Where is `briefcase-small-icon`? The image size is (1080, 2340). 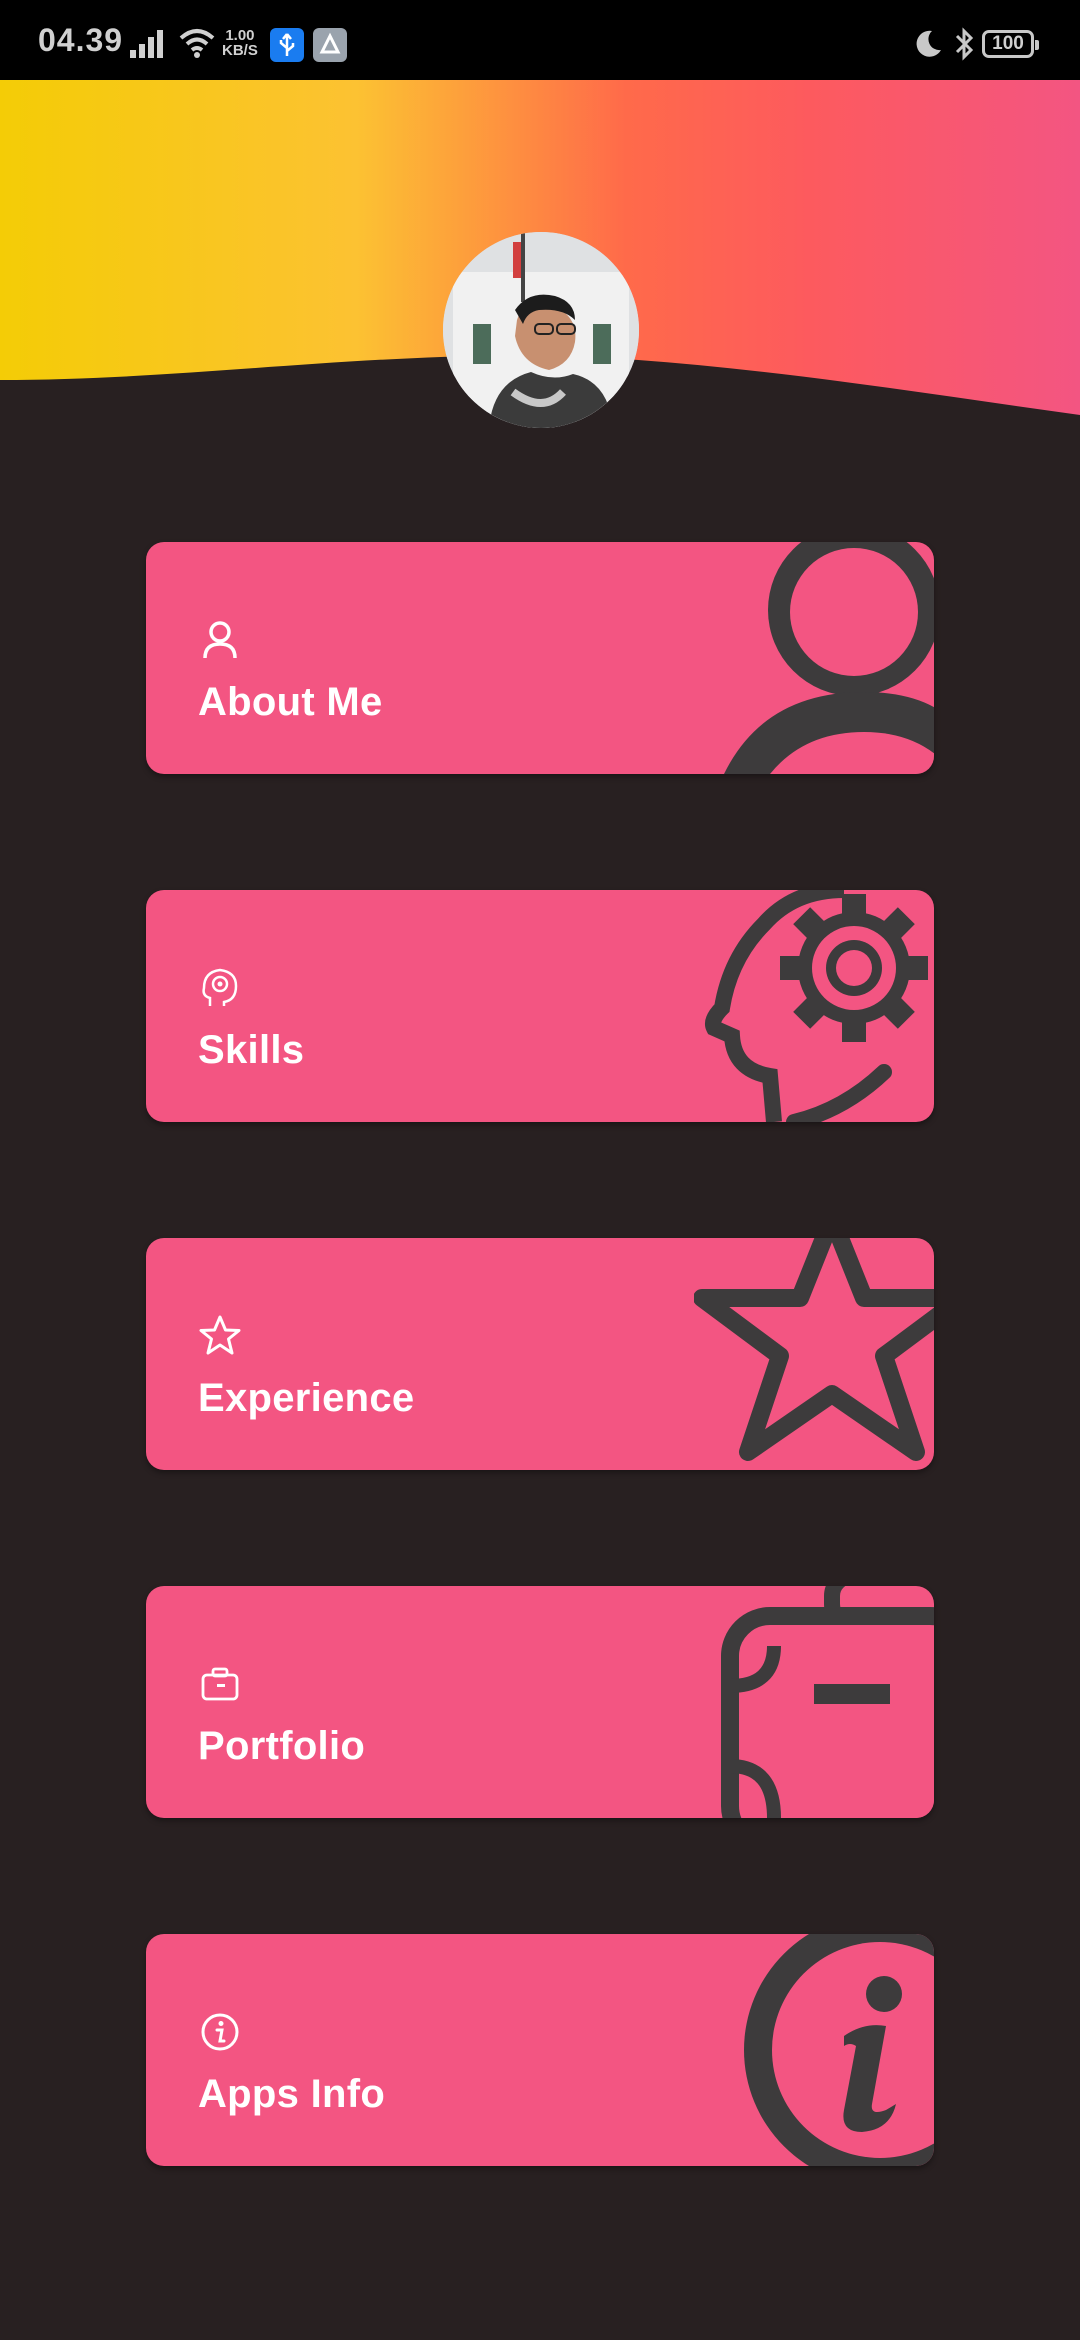
briefcase-small-icon is located at coordinates (220, 1684).